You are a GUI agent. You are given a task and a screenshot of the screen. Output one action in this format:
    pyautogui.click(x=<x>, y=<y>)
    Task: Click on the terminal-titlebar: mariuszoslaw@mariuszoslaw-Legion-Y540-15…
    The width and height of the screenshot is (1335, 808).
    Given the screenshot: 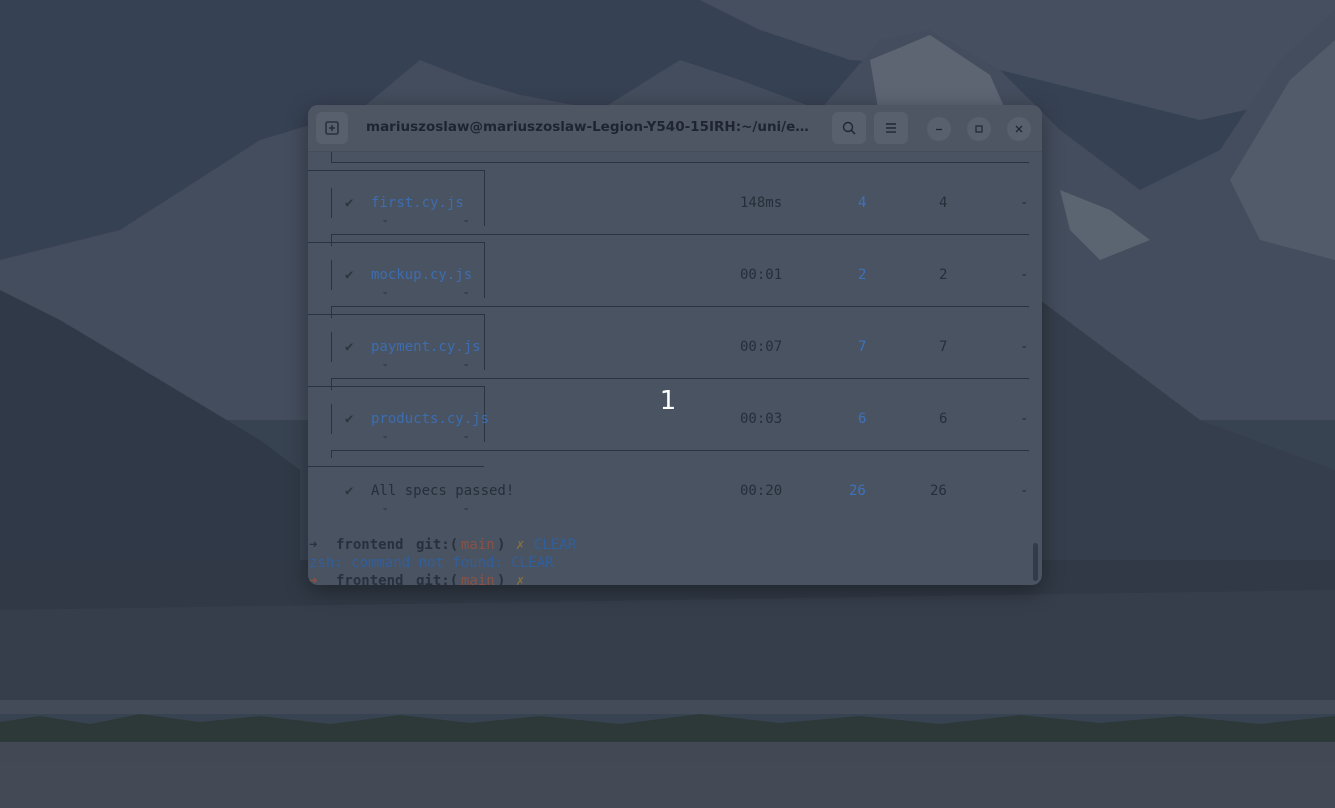 What is the action you would take?
    pyautogui.click(x=675, y=128)
    